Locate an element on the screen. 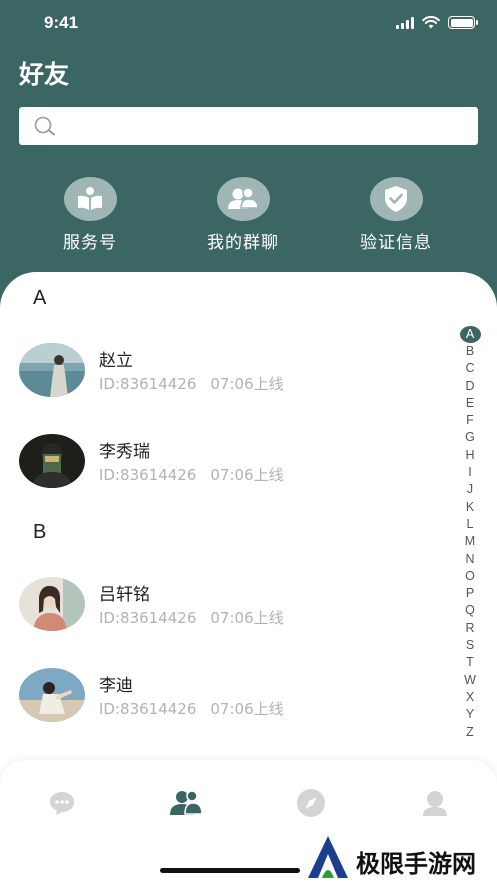 This screenshot has width=497, height=883. alphabet-index-letter: C is located at coordinates (470, 368).